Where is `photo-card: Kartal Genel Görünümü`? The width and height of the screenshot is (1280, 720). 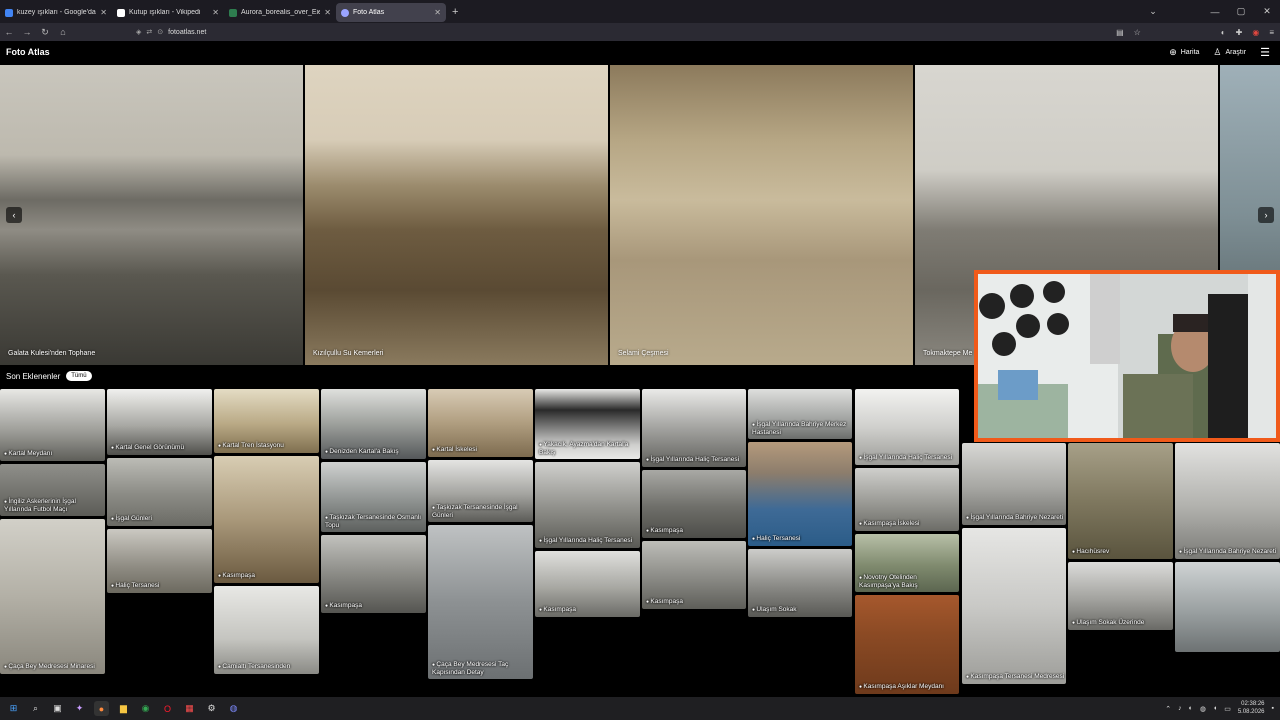 photo-card: Kartal Genel Görünümü is located at coordinates (159, 422).